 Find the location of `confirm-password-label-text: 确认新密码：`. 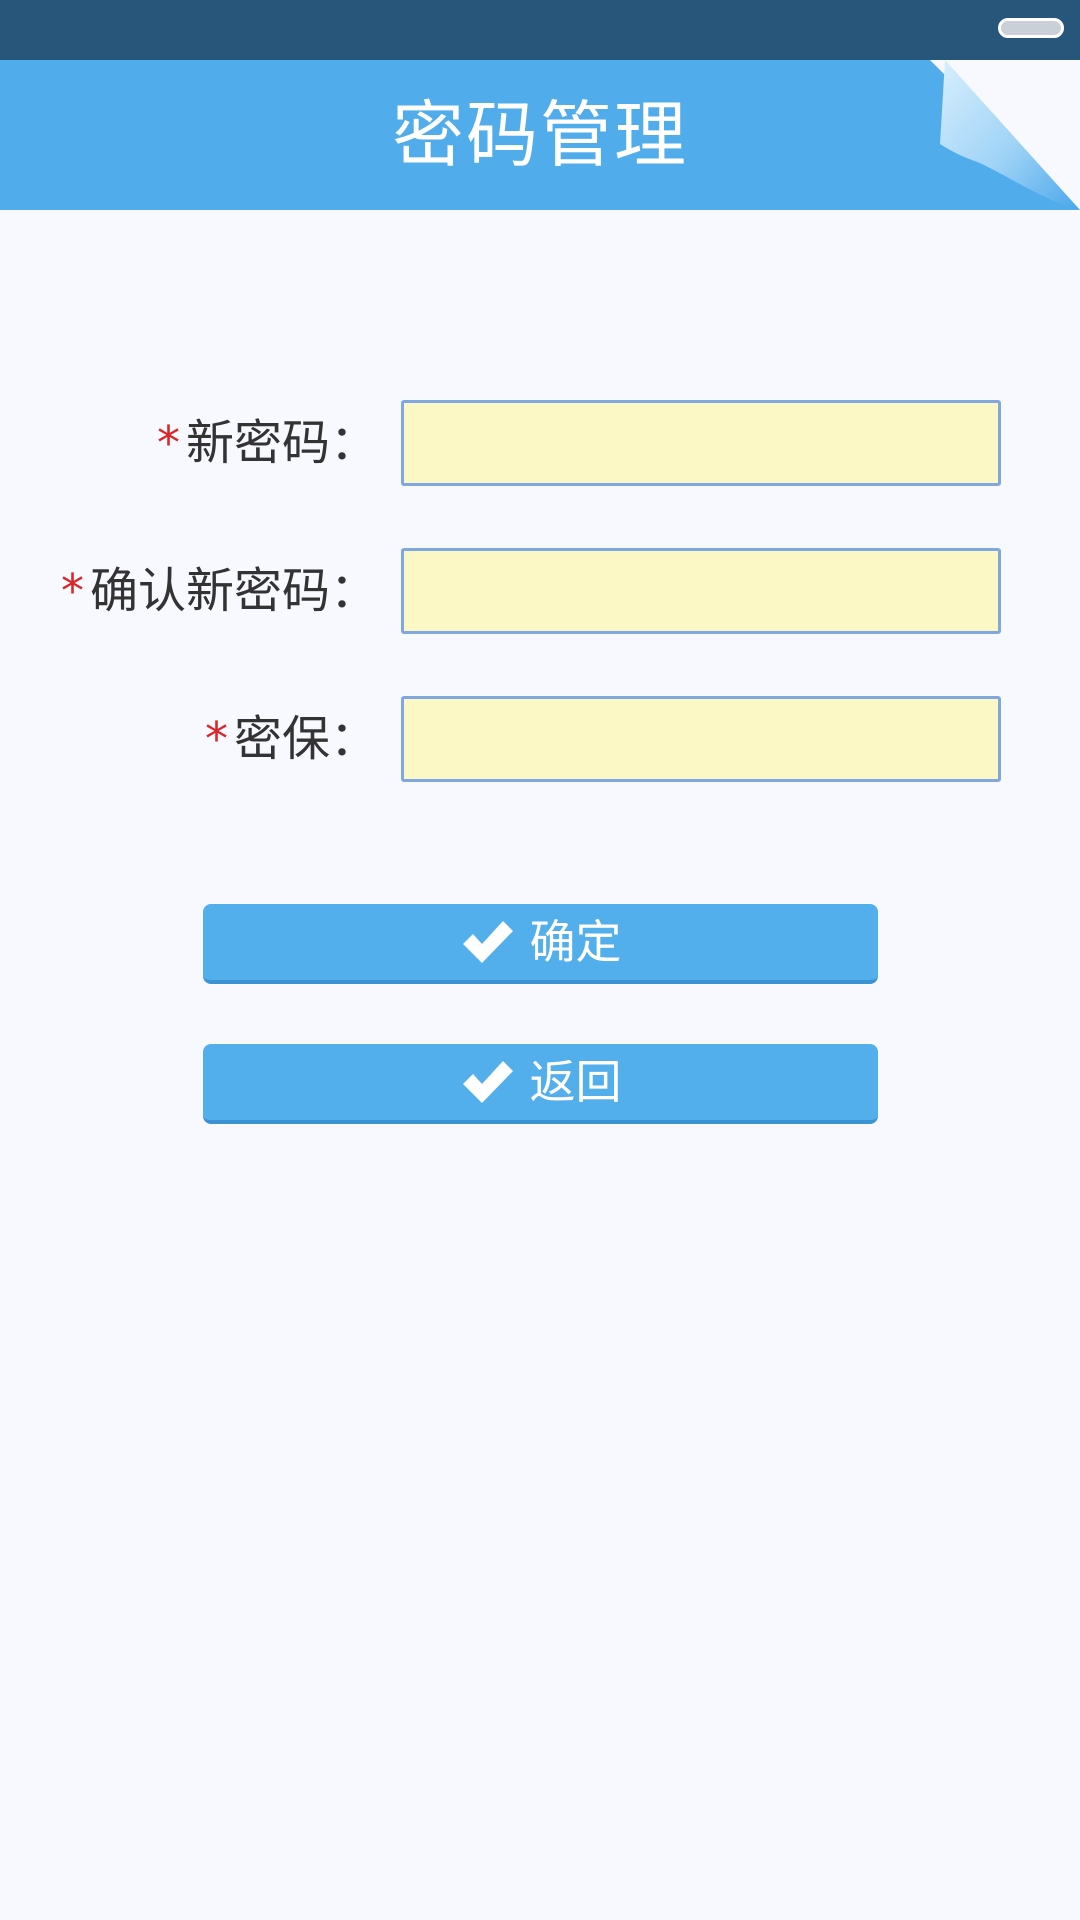

confirm-password-label-text: 确认新密码： is located at coordinates (233, 591).